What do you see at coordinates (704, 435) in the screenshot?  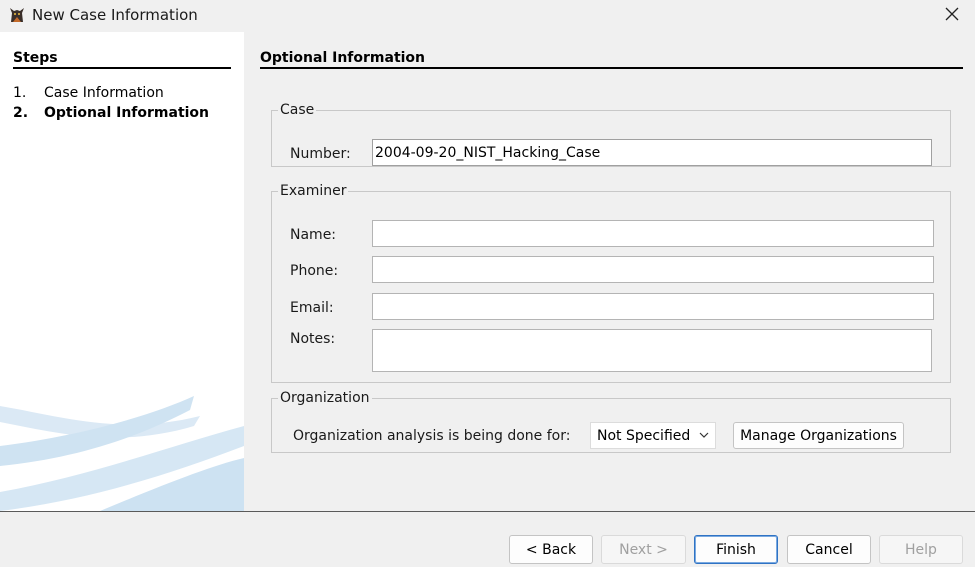 I see `chevron-down-icon` at bounding box center [704, 435].